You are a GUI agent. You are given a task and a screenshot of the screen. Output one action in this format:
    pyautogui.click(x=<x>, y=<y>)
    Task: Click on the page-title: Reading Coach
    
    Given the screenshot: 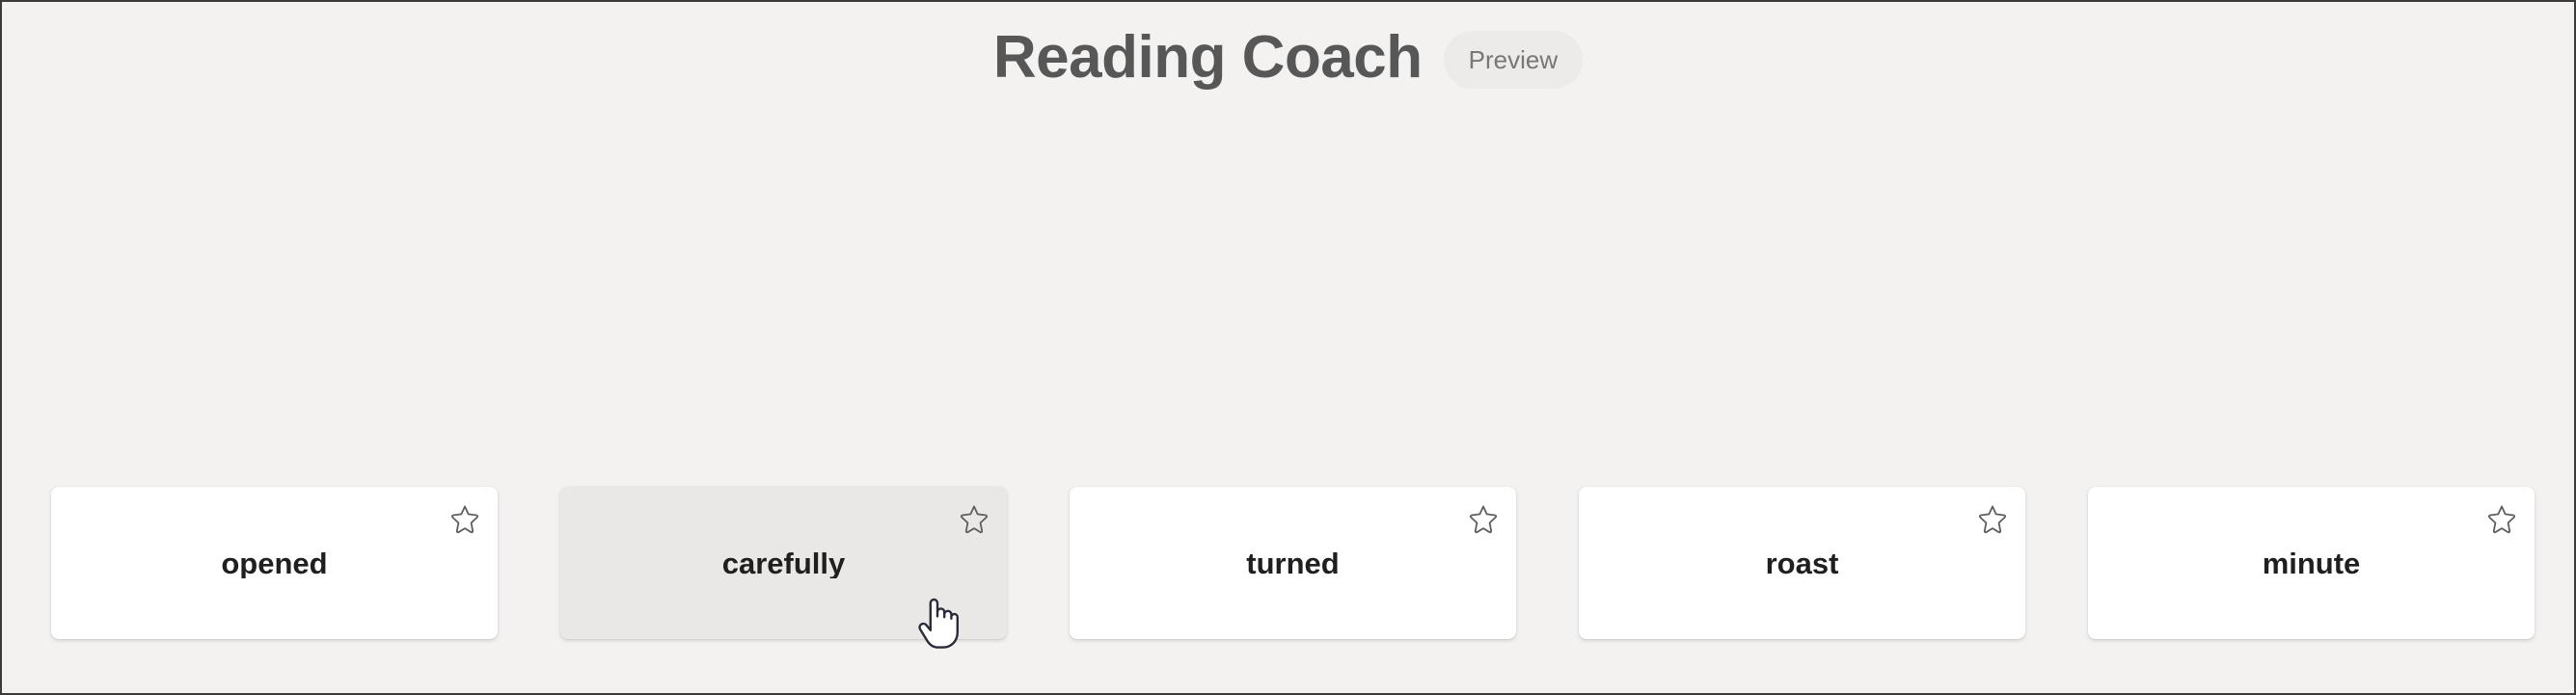 What is the action you would take?
    pyautogui.click(x=1207, y=57)
    